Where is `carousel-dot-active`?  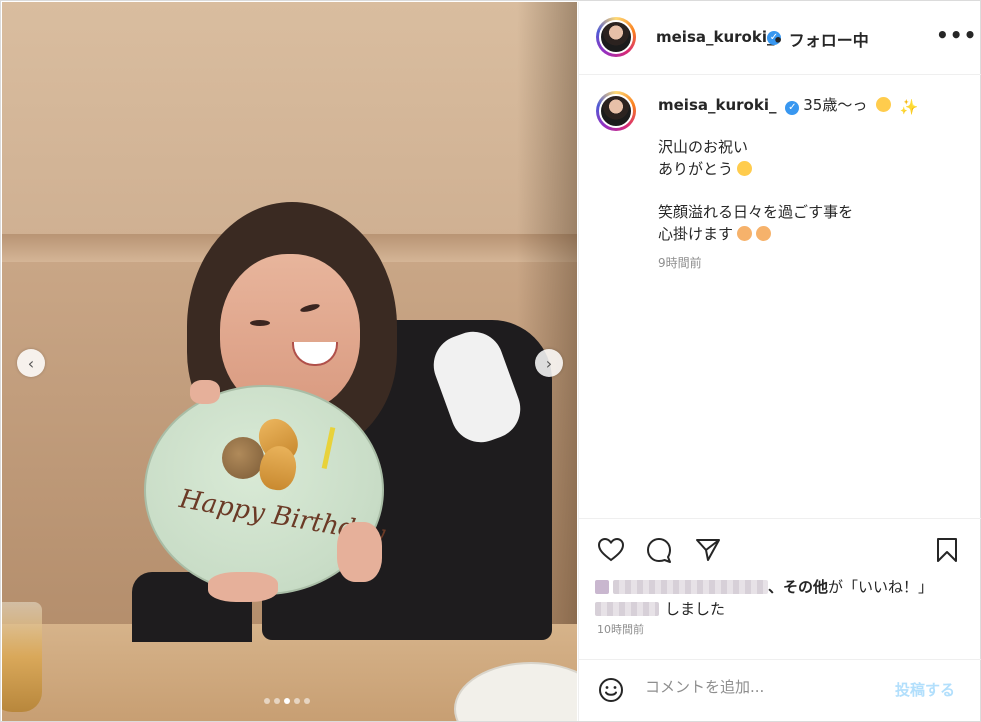 carousel-dot-active is located at coordinates (287, 701).